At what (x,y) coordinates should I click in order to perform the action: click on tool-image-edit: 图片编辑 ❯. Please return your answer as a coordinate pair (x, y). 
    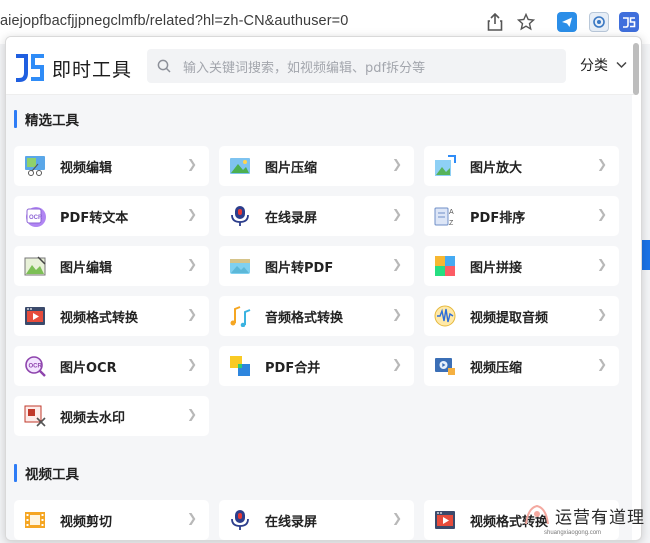
    Looking at the image, I should click on (111, 266).